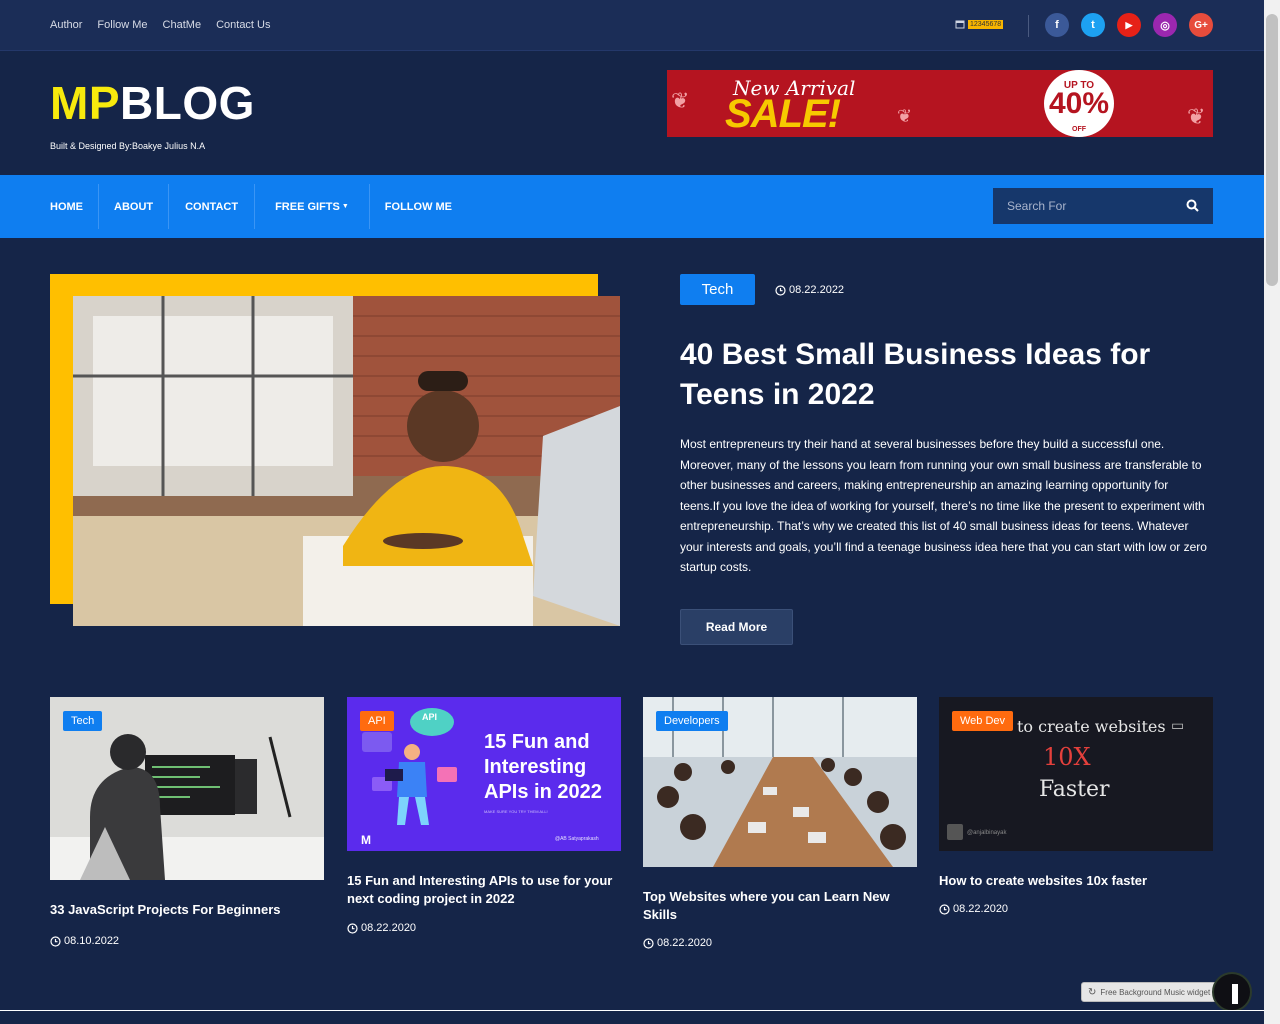 This screenshot has width=1280, height=1024. I want to click on site-byline: Built & Designed By:Boakye Julius N.A, so click(128, 146).